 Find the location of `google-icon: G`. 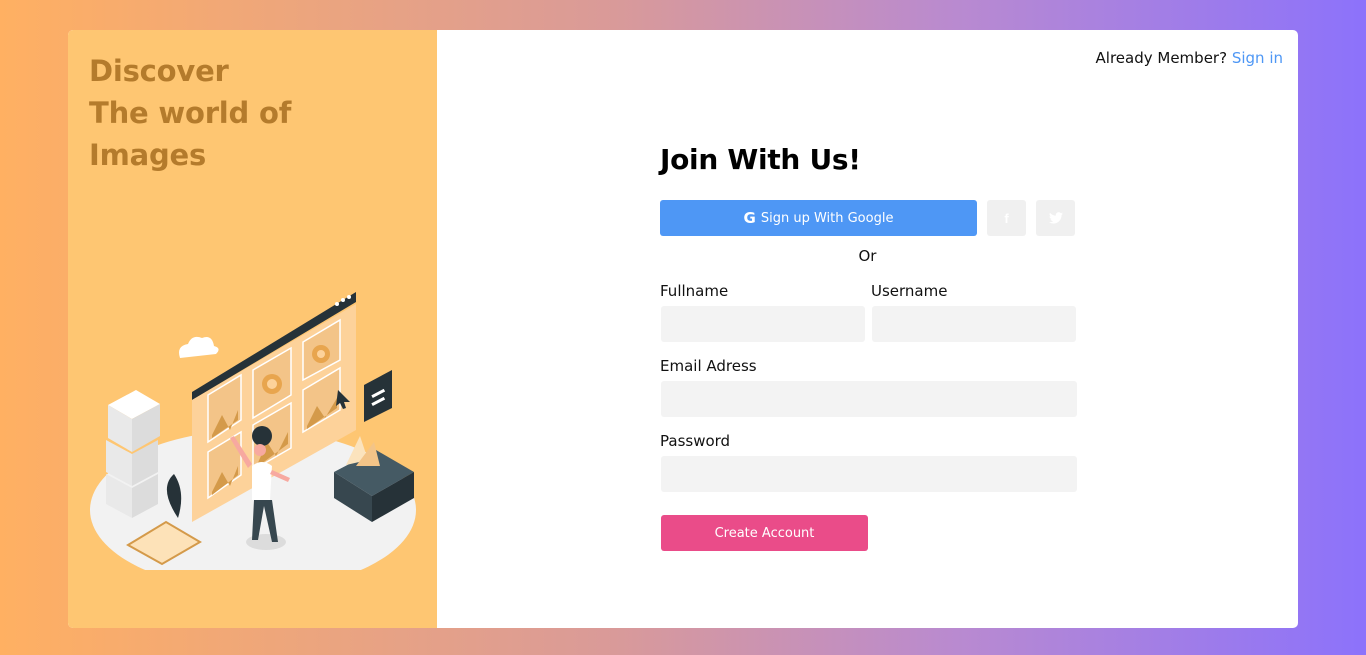

google-icon: G is located at coordinates (749, 218).